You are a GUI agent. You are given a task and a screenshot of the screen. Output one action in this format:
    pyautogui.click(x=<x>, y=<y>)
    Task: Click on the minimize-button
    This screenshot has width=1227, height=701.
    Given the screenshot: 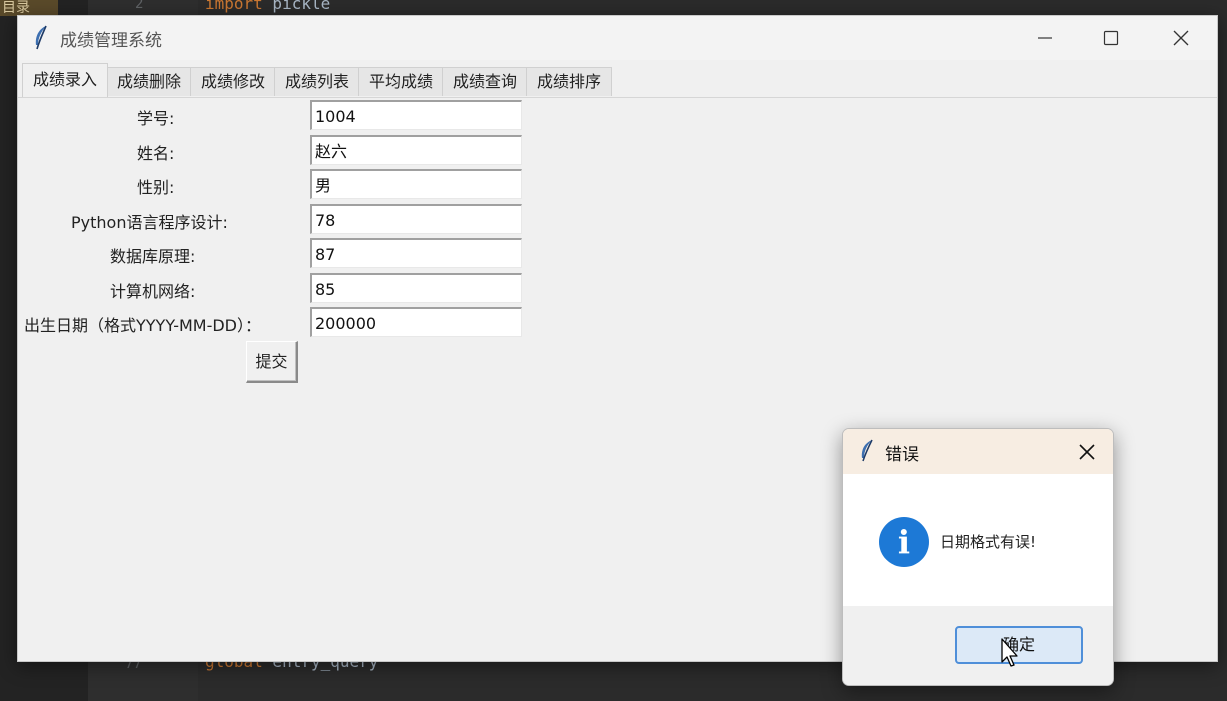 What is the action you would take?
    pyautogui.click(x=1045, y=38)
    